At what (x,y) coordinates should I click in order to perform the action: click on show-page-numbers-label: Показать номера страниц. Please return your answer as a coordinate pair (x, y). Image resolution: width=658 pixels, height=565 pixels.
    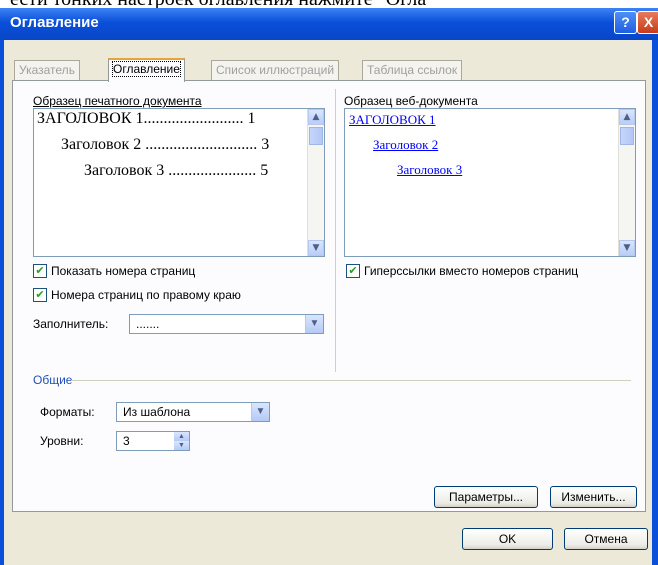
    Looking at the image, I should click on (123, 271).